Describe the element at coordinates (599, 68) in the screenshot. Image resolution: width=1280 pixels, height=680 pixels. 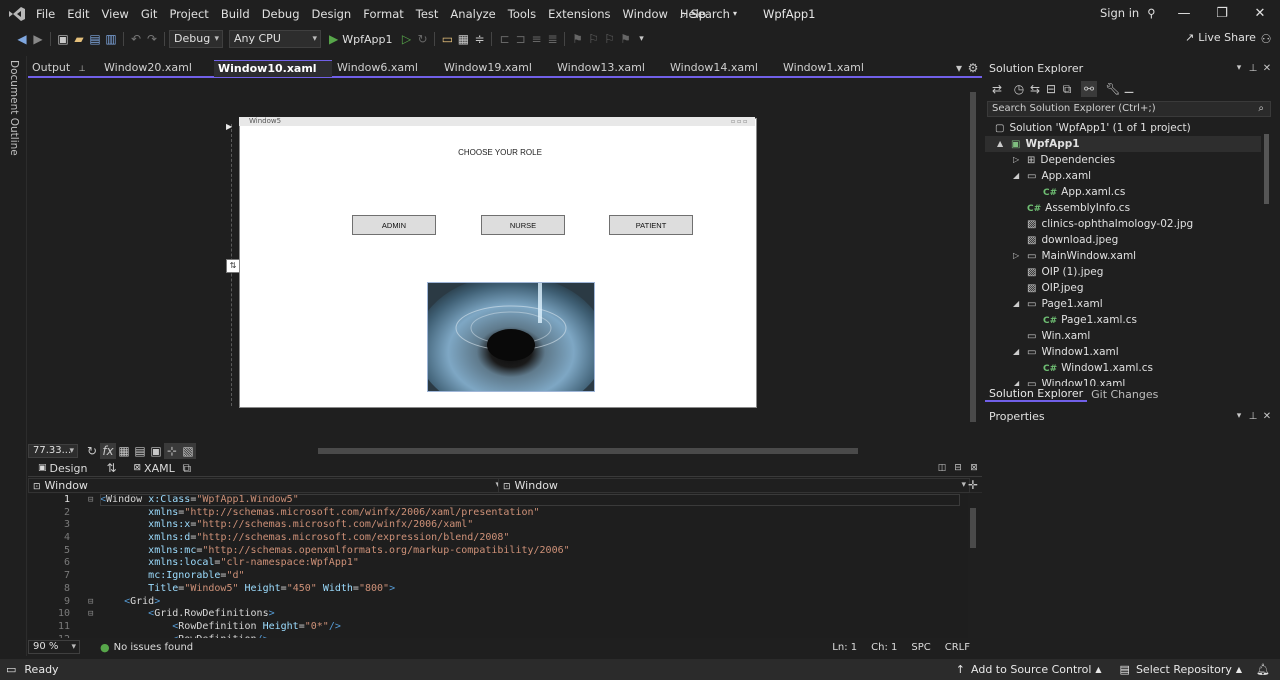
I see `tab-window13-xaml: Window13.xaml` at that location.